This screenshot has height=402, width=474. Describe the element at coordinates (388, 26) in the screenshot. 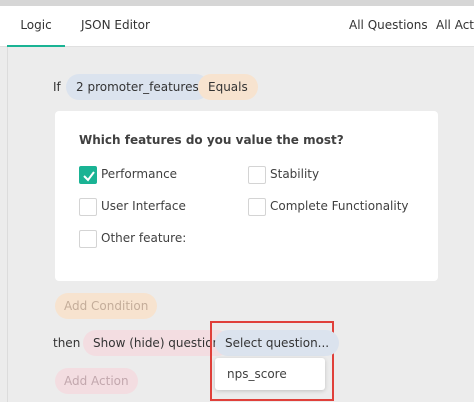

I see `tab-all-questions: All Questions` at that location.